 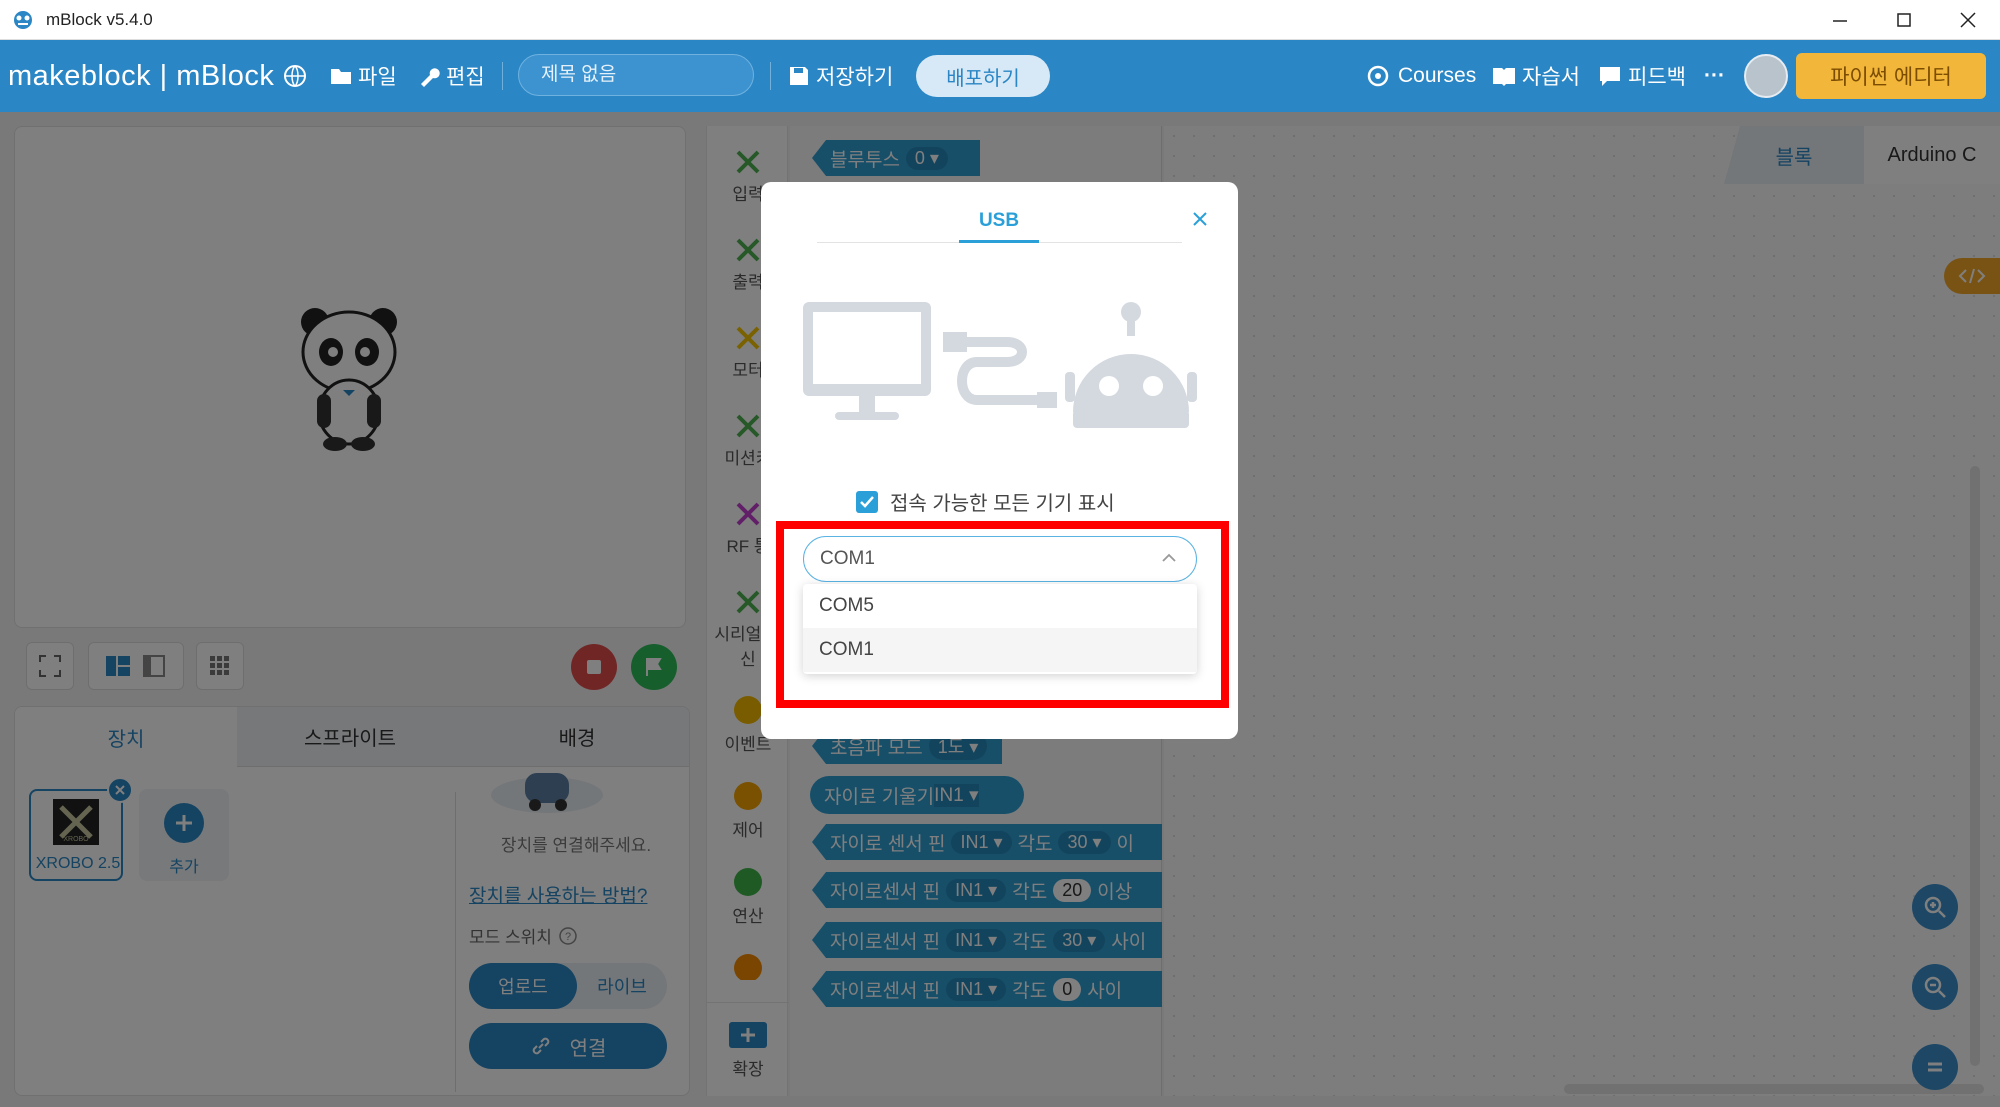 I want to click on feedback-link: 피드백, so click(x=1642, y=76).